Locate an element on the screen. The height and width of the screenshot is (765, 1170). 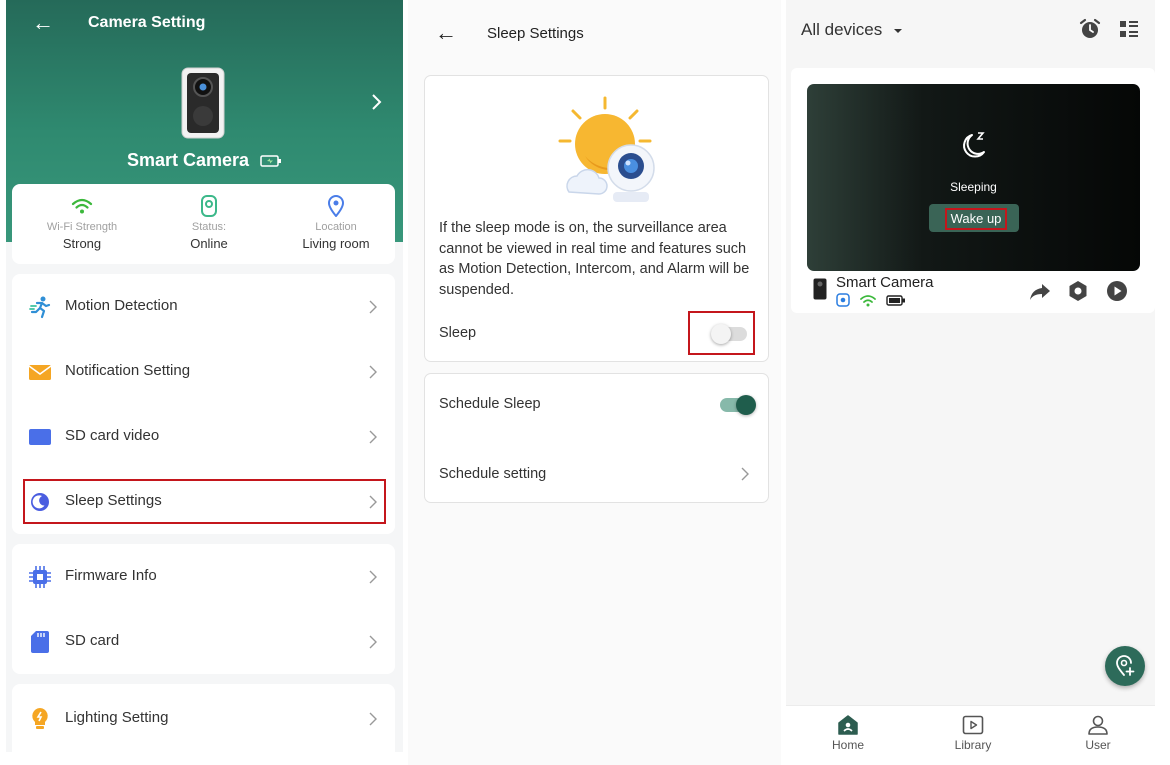
page-title: Sleep Settings is located at coordinates (535, 33).